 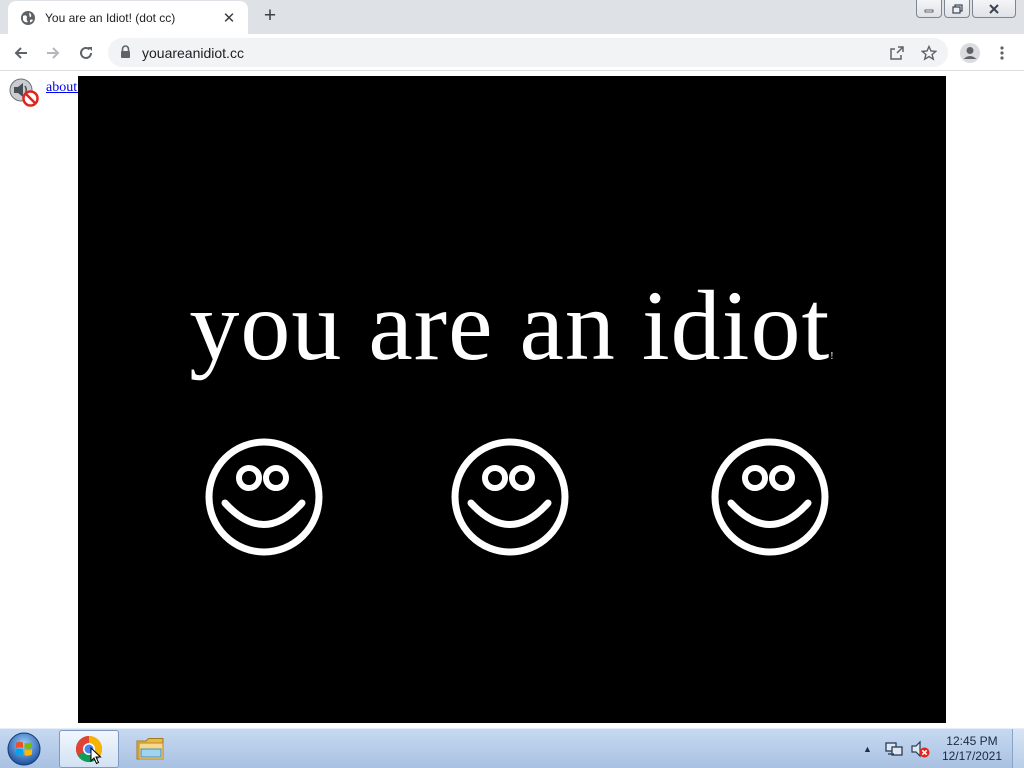 I want to click on share-icon, so click(x=897, y=53).